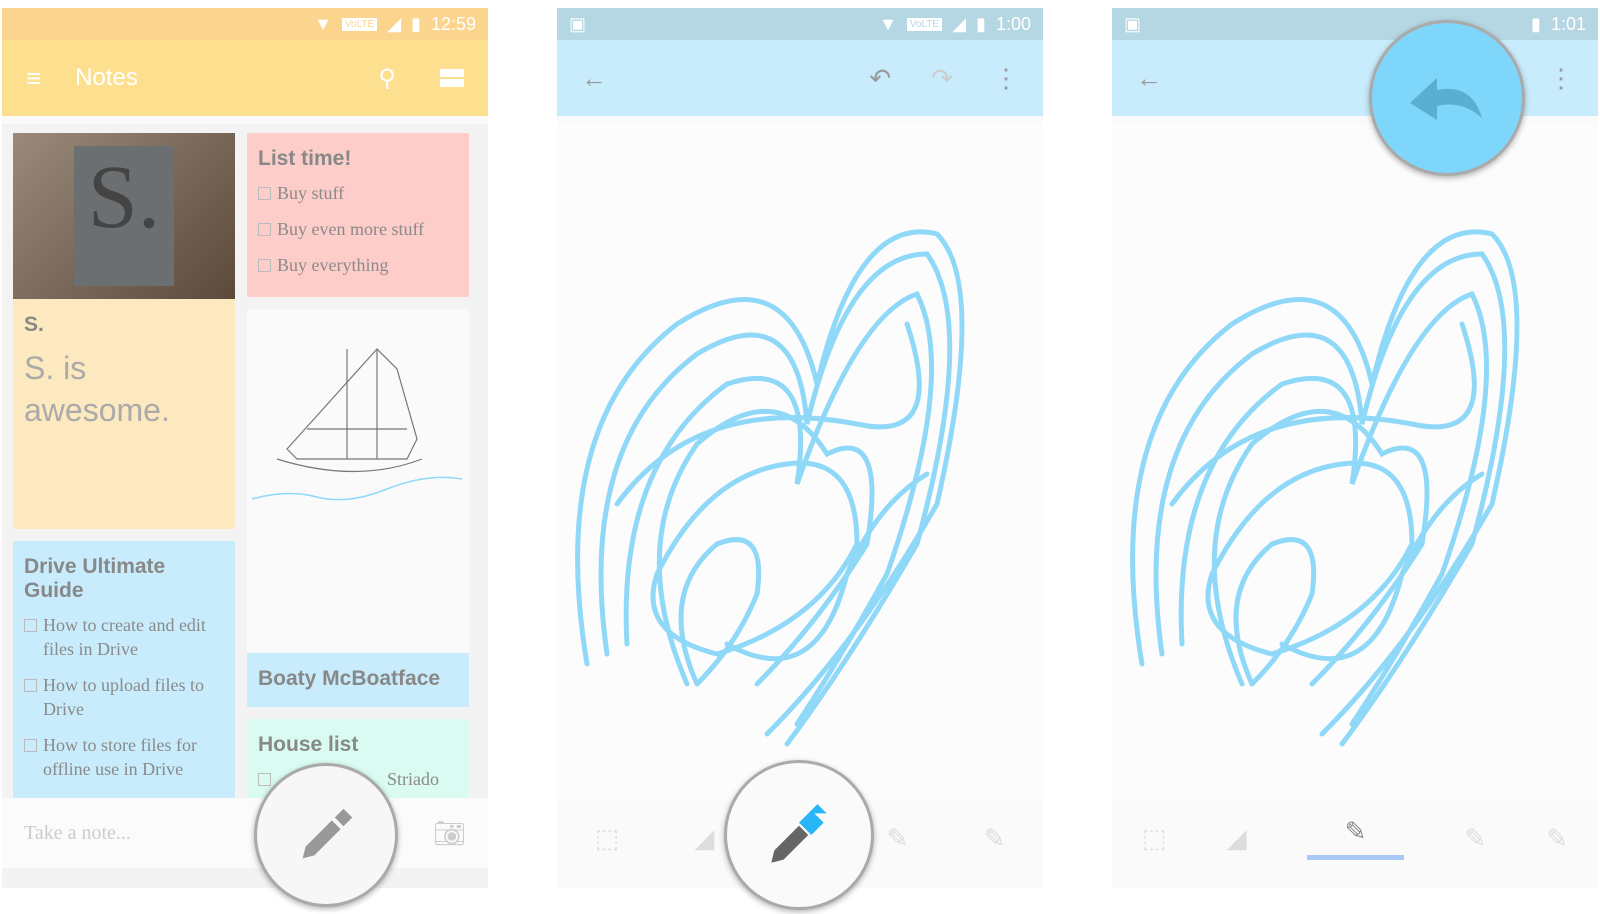  I want to click on pen-button-highlight, so click(326, 835).